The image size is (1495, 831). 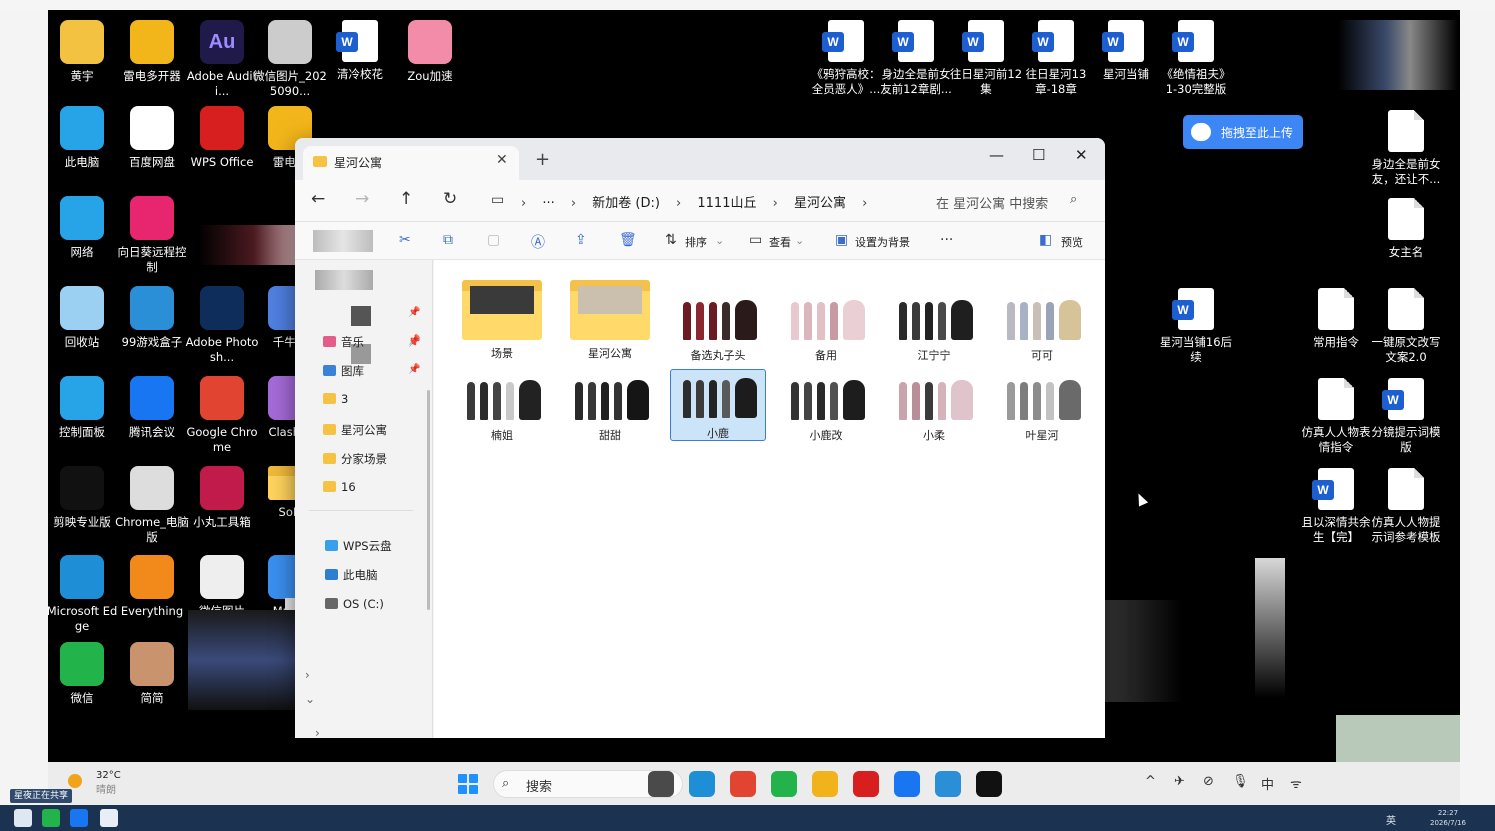 What do you see at coordinates (354, 604) in the screenshot?
I see `nav-pane-item: OS (C:)` at bounding box center [354, 604].